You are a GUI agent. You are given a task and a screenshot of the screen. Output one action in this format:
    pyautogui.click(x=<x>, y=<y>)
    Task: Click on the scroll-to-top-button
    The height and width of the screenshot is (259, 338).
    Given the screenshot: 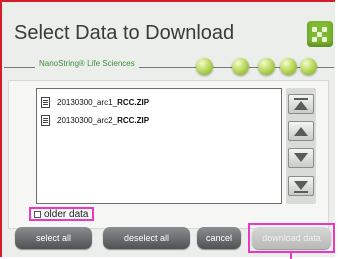 What is the action you would take?
    pyautogui.click(x=301, y=104)
    